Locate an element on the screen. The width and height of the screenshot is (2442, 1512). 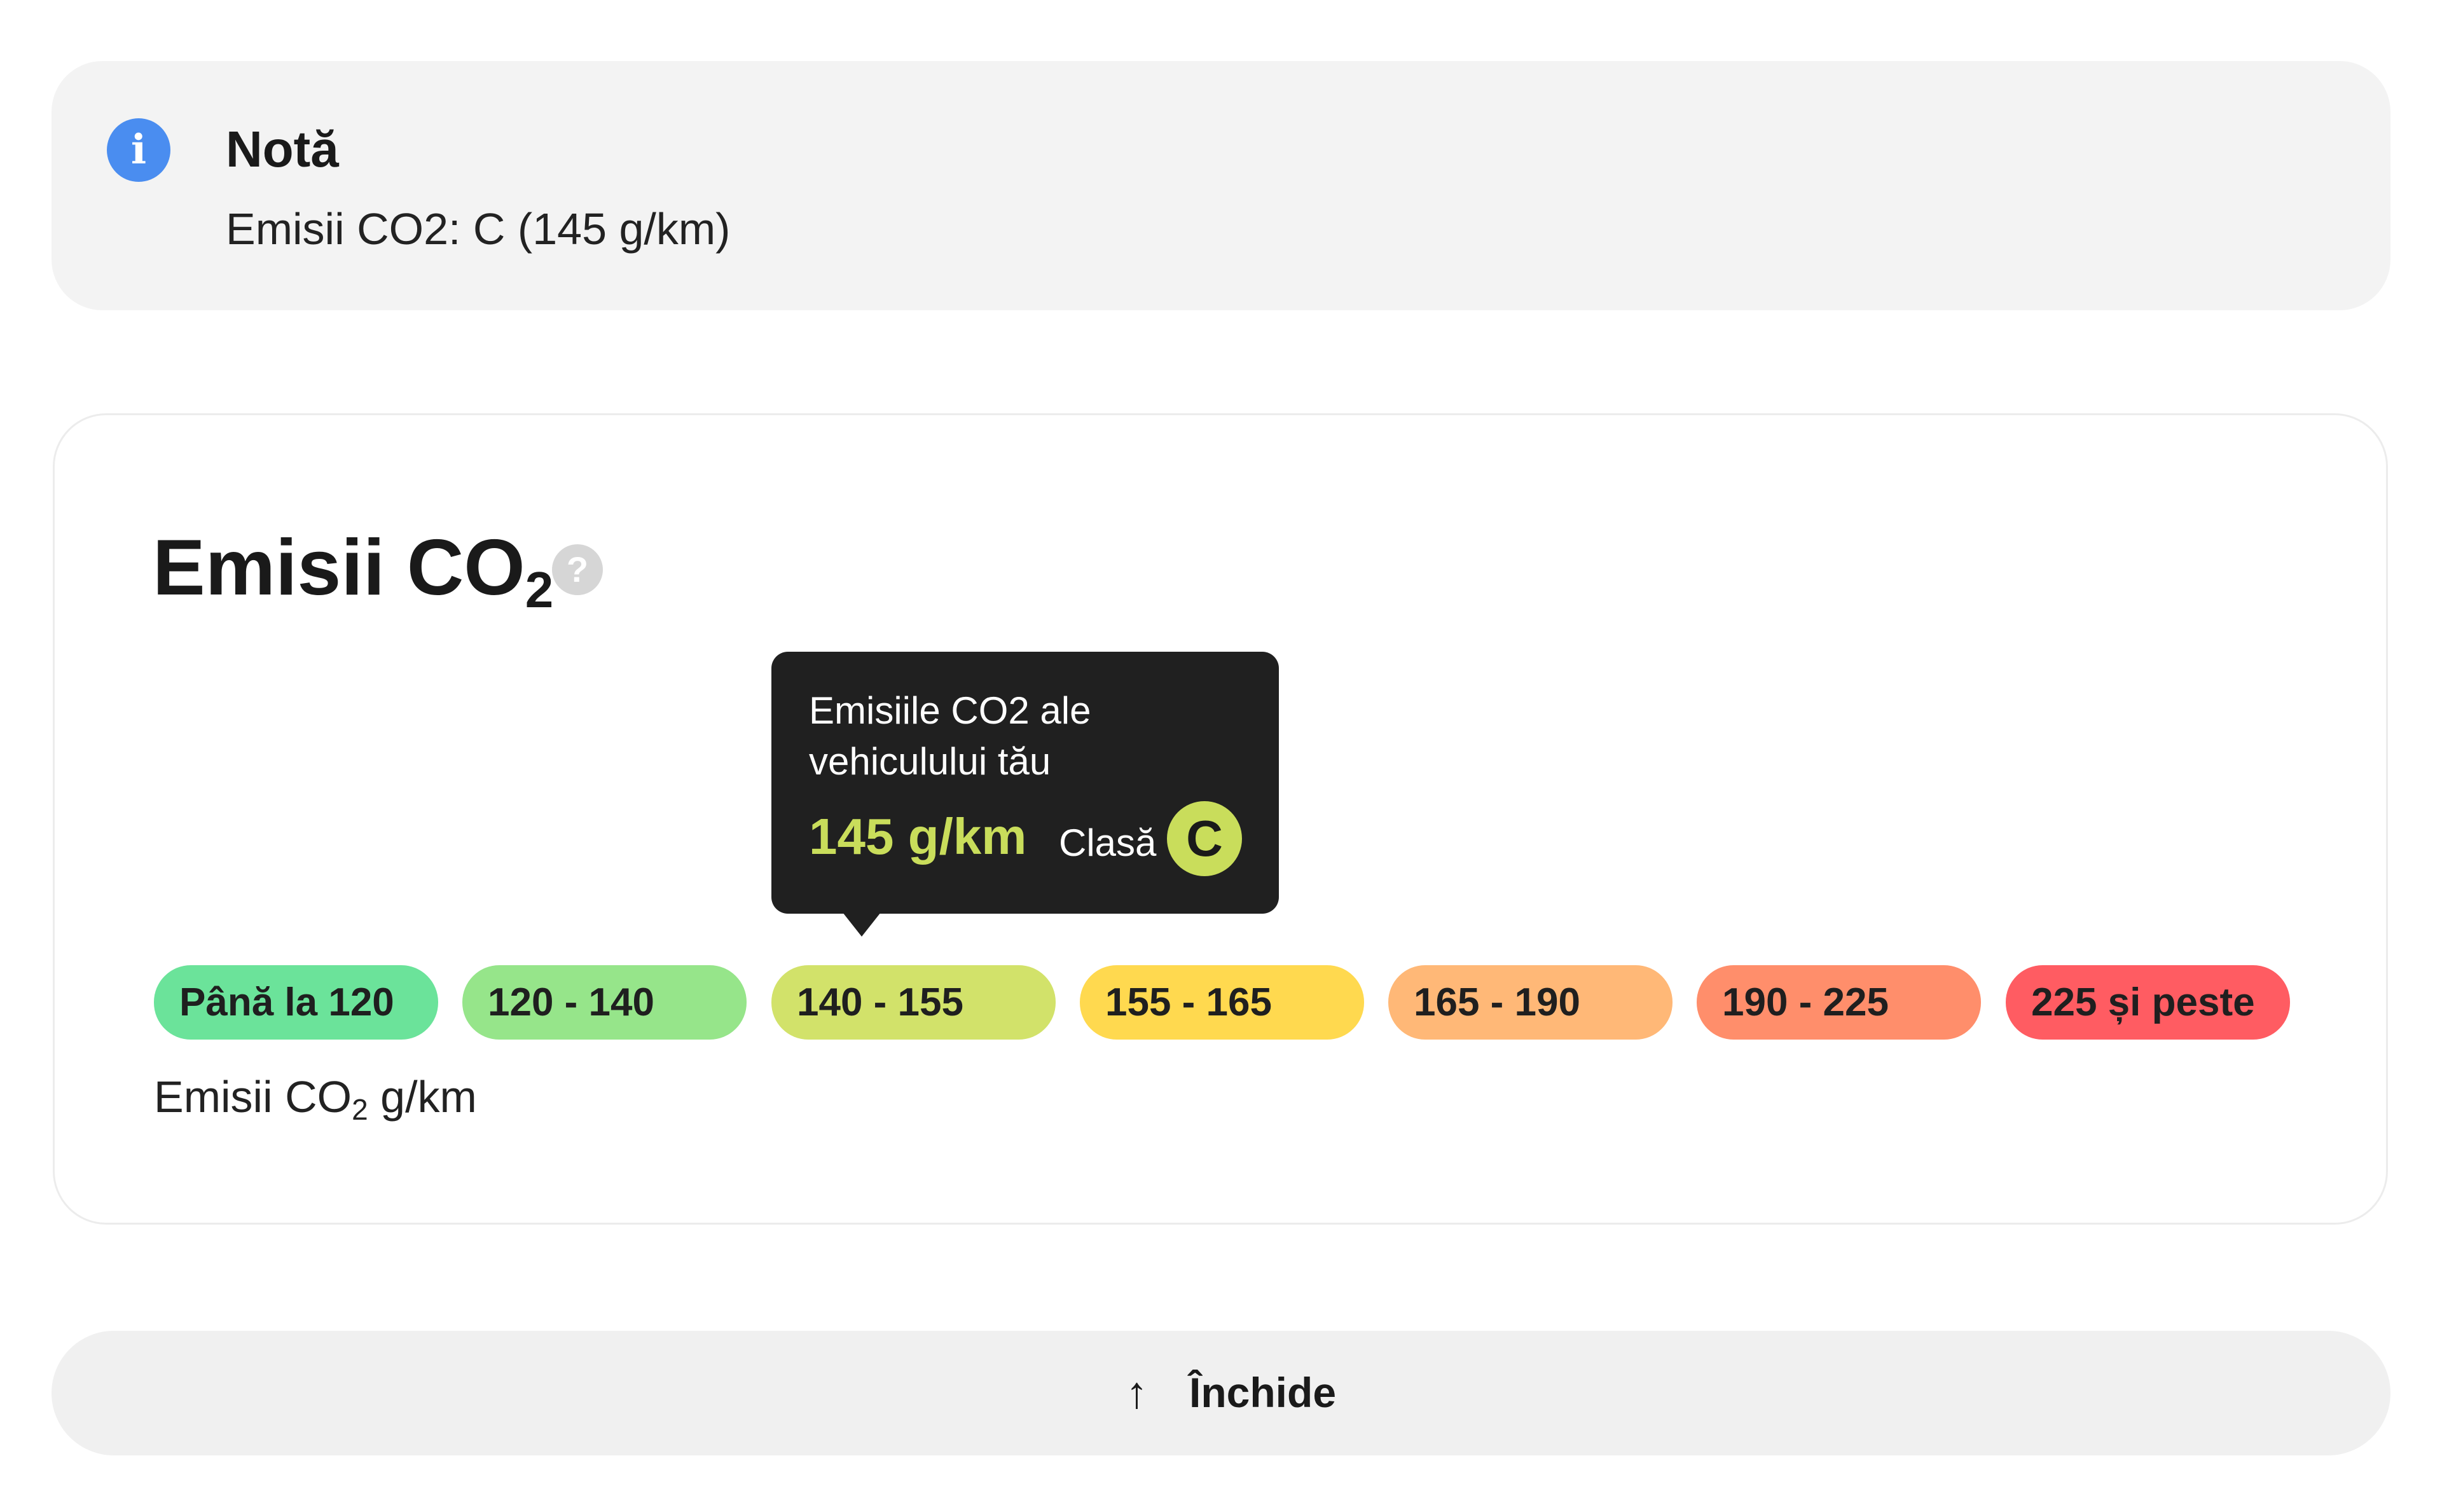
tooltip-value: 145 g/km is located at coordinates (918, 836).